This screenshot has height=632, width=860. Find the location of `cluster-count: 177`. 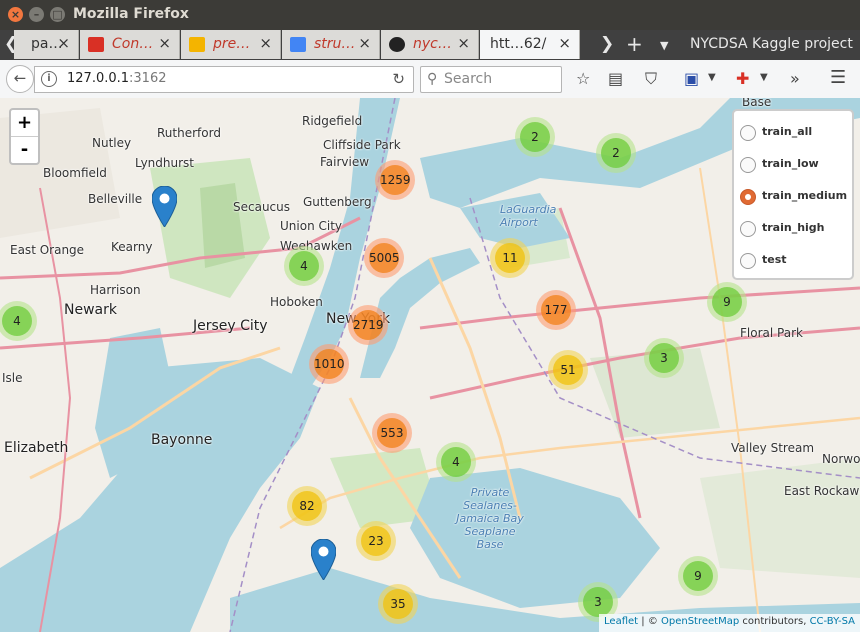

cluster-count: 177 is located at coordinates (556, 310).